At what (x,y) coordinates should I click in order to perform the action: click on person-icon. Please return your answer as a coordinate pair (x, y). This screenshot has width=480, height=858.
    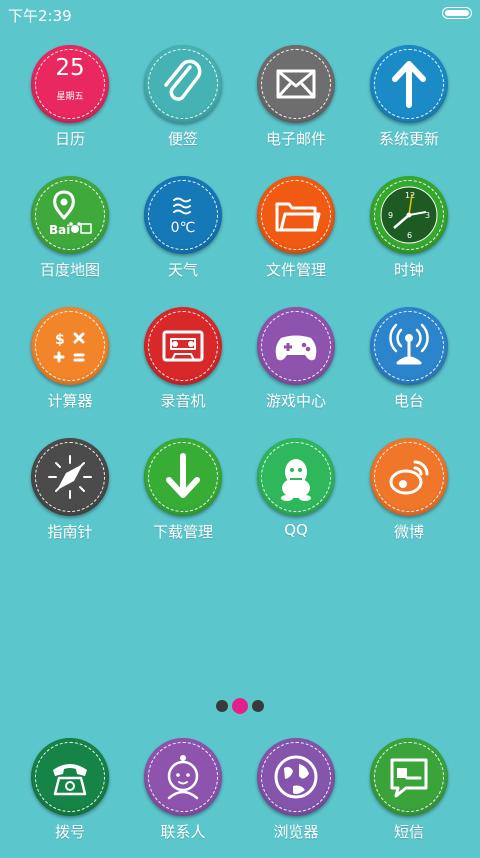
    Looking at the image, I should click on (183, 777).